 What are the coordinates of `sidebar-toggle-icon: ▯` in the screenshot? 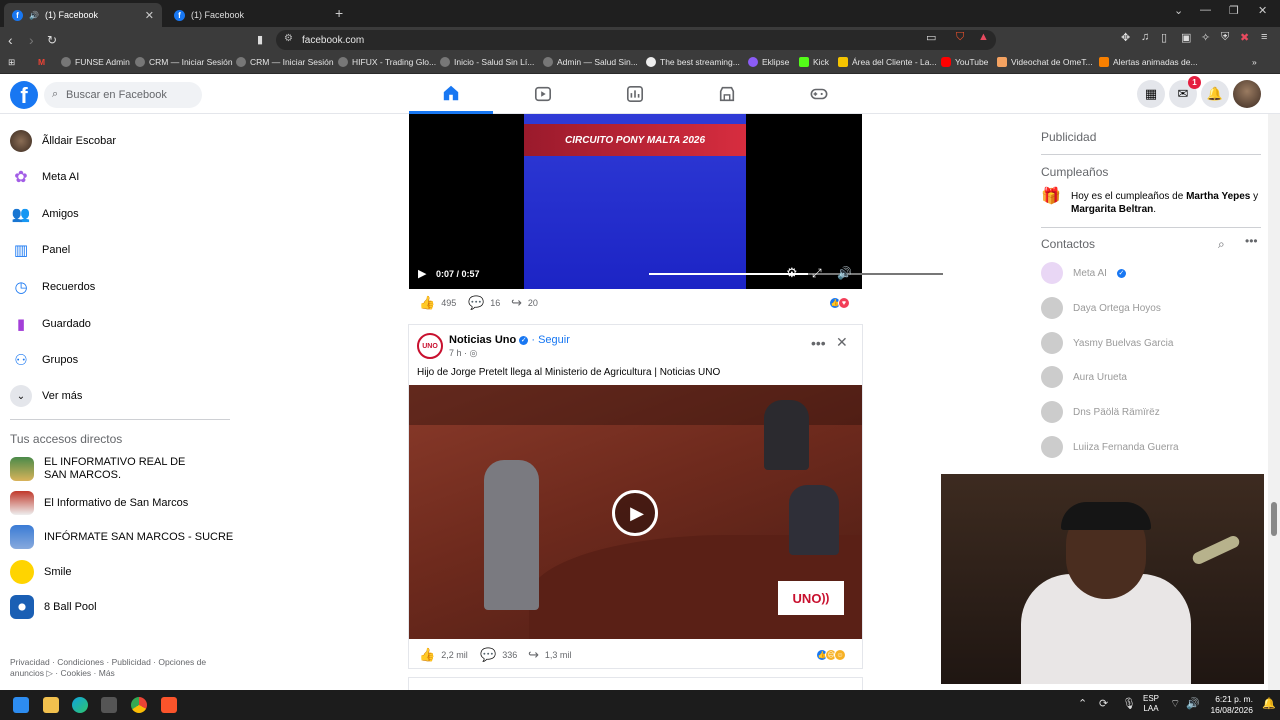 It's located at (1164, 37).